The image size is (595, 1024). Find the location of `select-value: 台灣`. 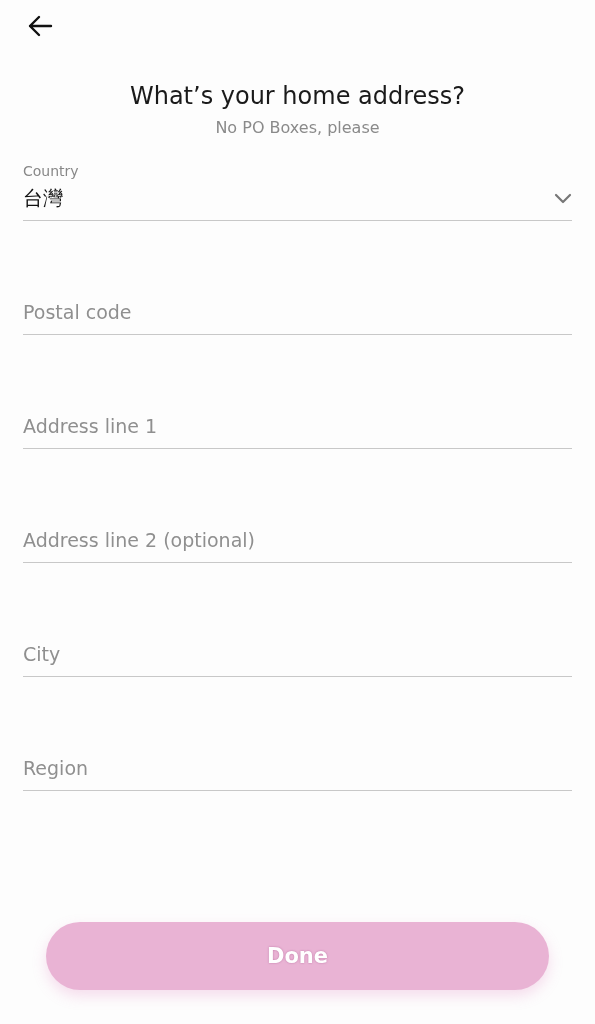

select-value: 台灣 is located at coordinates (43, 198).